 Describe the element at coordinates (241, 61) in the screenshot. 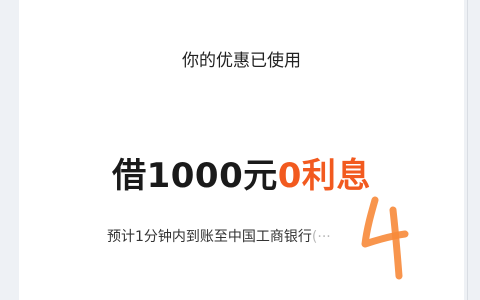

I see `coupon-used-title: 你的优惠已使用` at that location.